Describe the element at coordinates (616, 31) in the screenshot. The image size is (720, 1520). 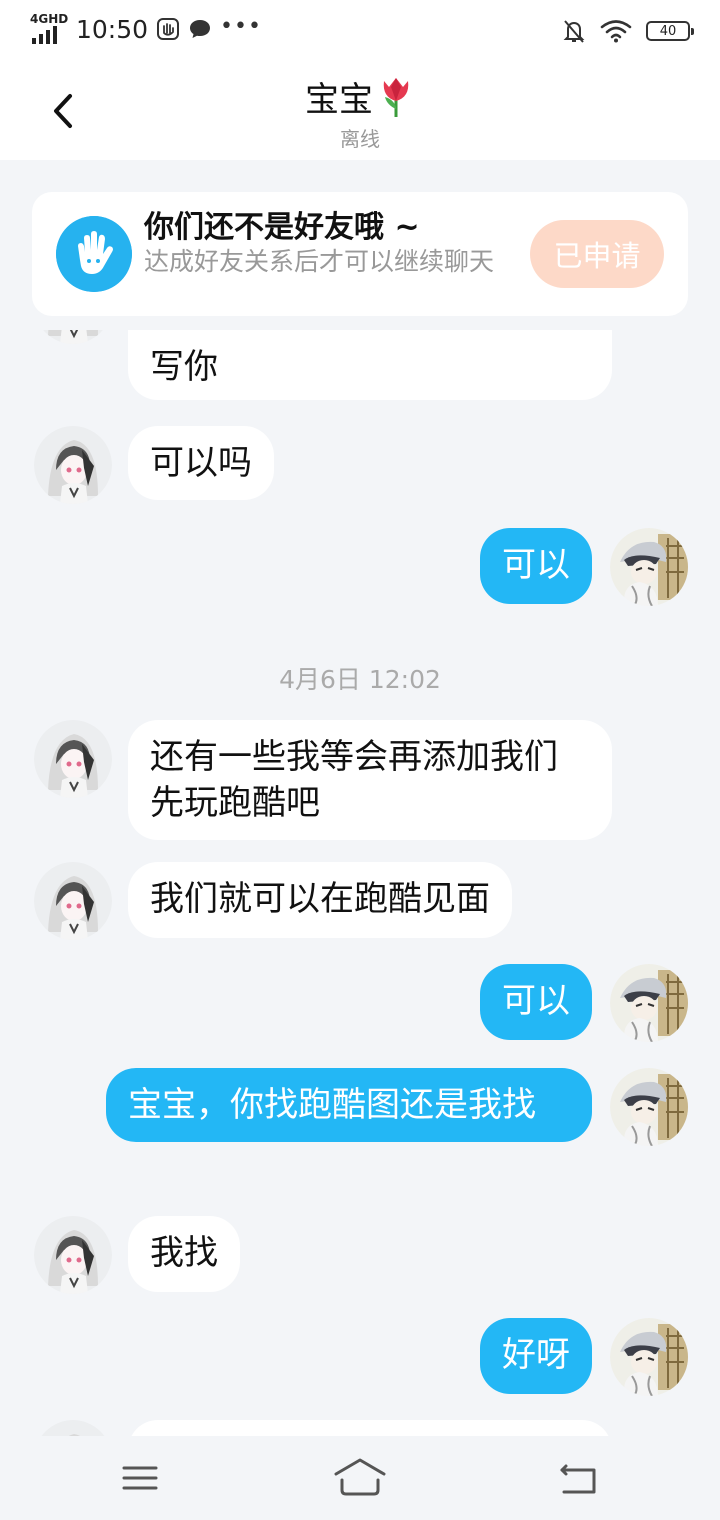
I see `wifi-icon` at that location.